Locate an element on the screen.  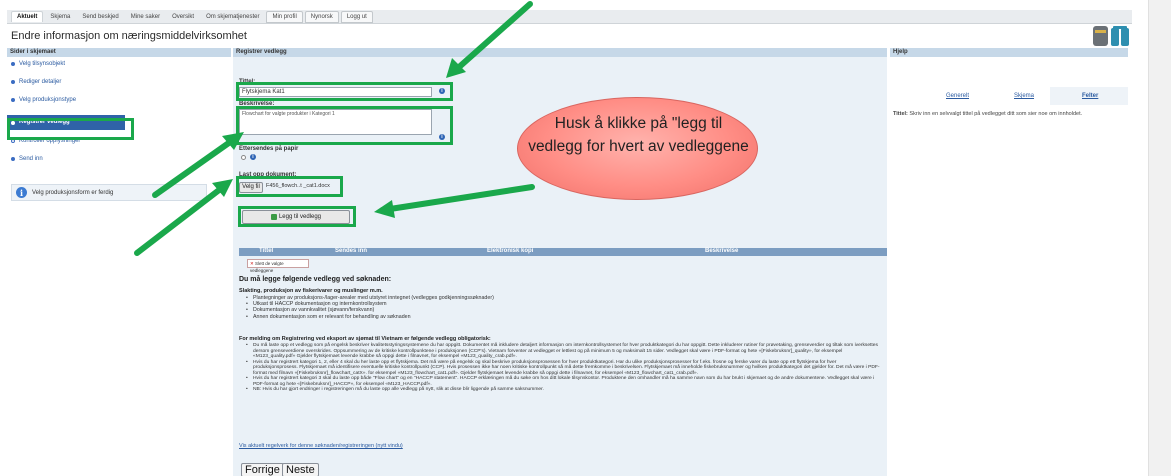
tab-send-beskjed: Send beskjed is located at coordinates (100, 17).